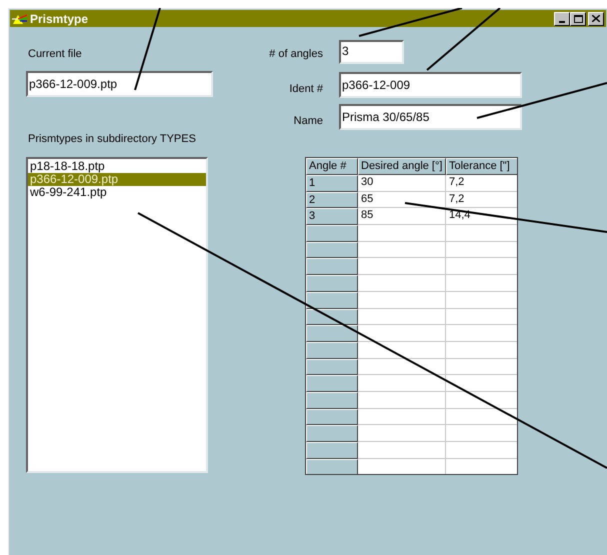 This screenshot has height=555, width=607. What do you see at coordinates (402, 183) in the screenshot?
I see `table-cell: 30` at bounding box center [402, 183].